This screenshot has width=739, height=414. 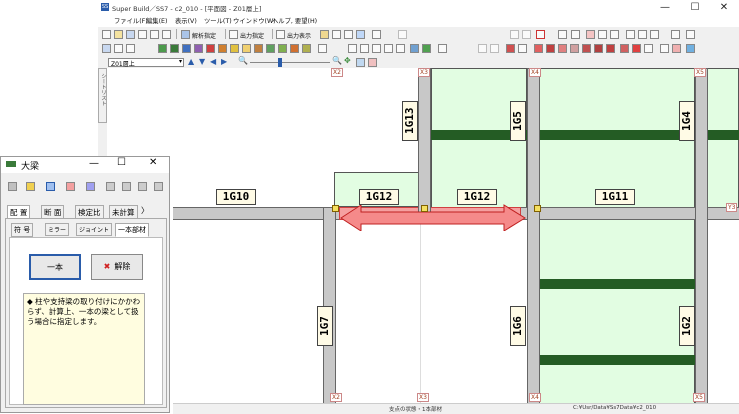 What do you see at coordinates (12, 186) in the screenshot?
I see `dialog-tool-icon` at bounding box center [12, 186].